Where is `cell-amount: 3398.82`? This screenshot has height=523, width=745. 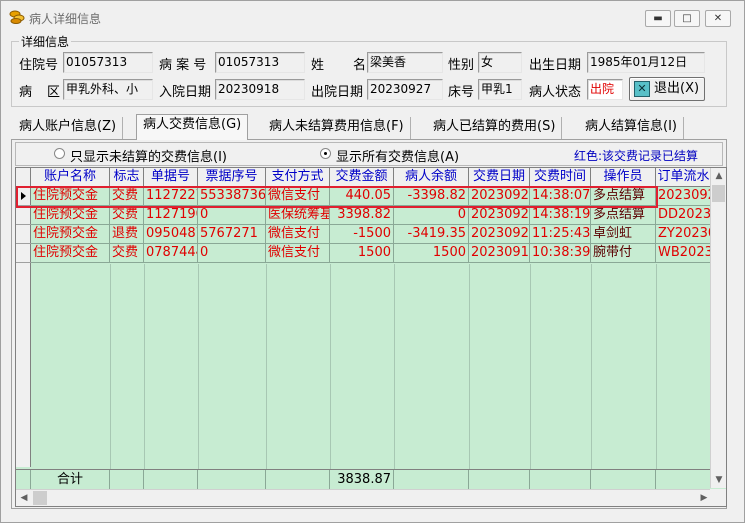 cell-amount: 3398.82 is located at coordinates (362, 215).